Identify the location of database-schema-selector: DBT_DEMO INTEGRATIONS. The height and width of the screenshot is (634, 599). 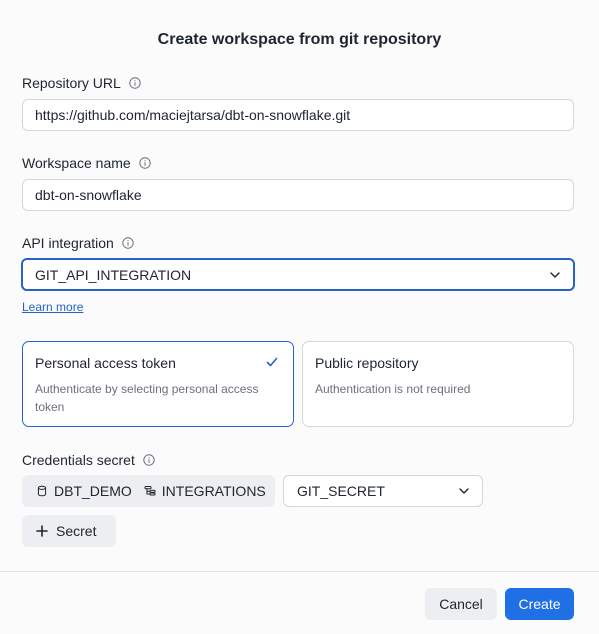
(148, 491).